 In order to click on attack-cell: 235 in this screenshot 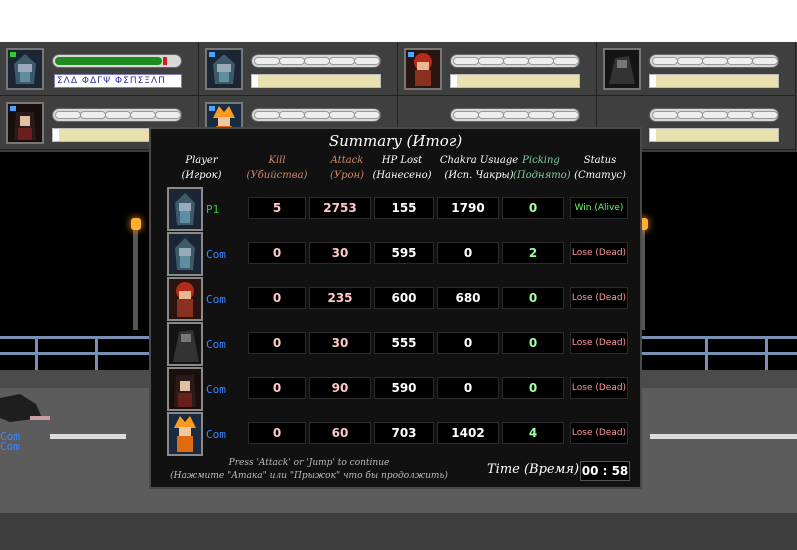, I will do `click(340, 298)`.